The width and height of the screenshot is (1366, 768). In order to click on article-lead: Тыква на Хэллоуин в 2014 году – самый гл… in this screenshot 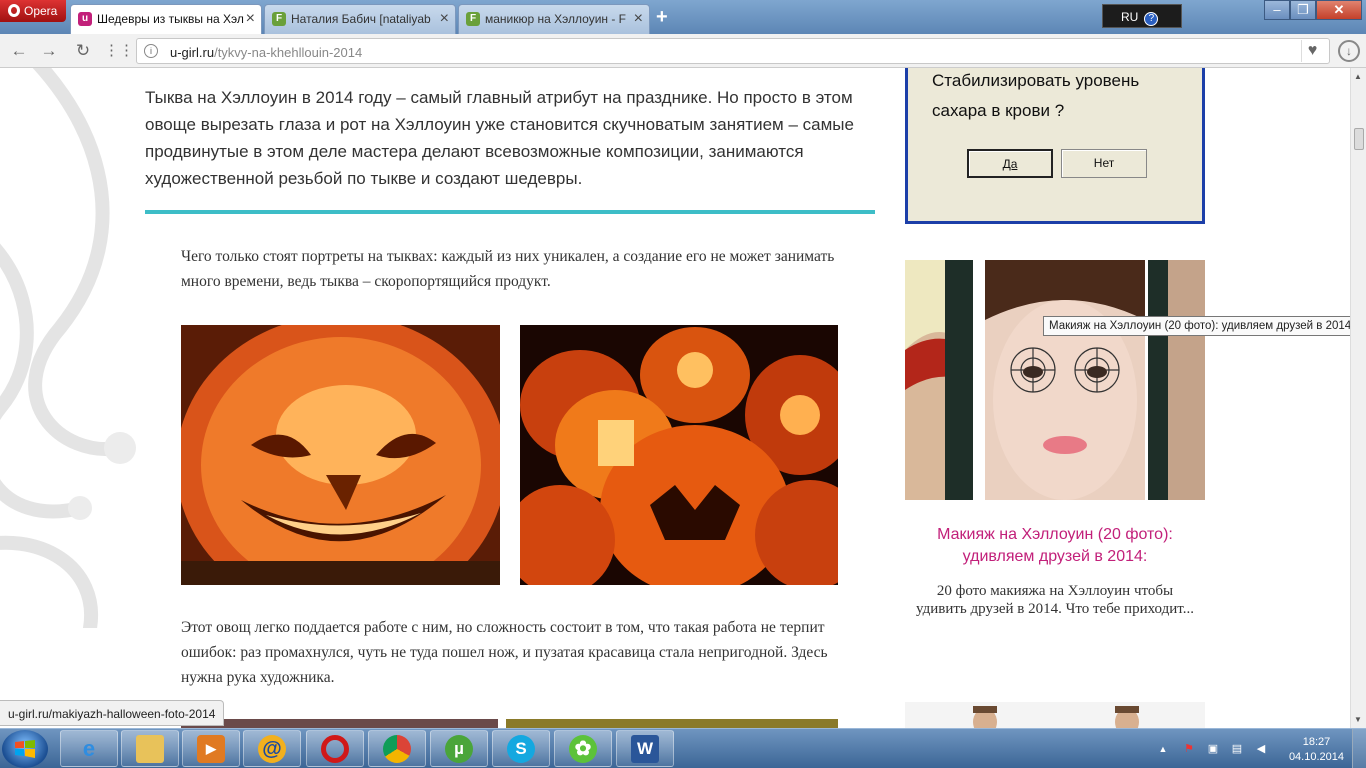, I will do `click(499, 138)`.